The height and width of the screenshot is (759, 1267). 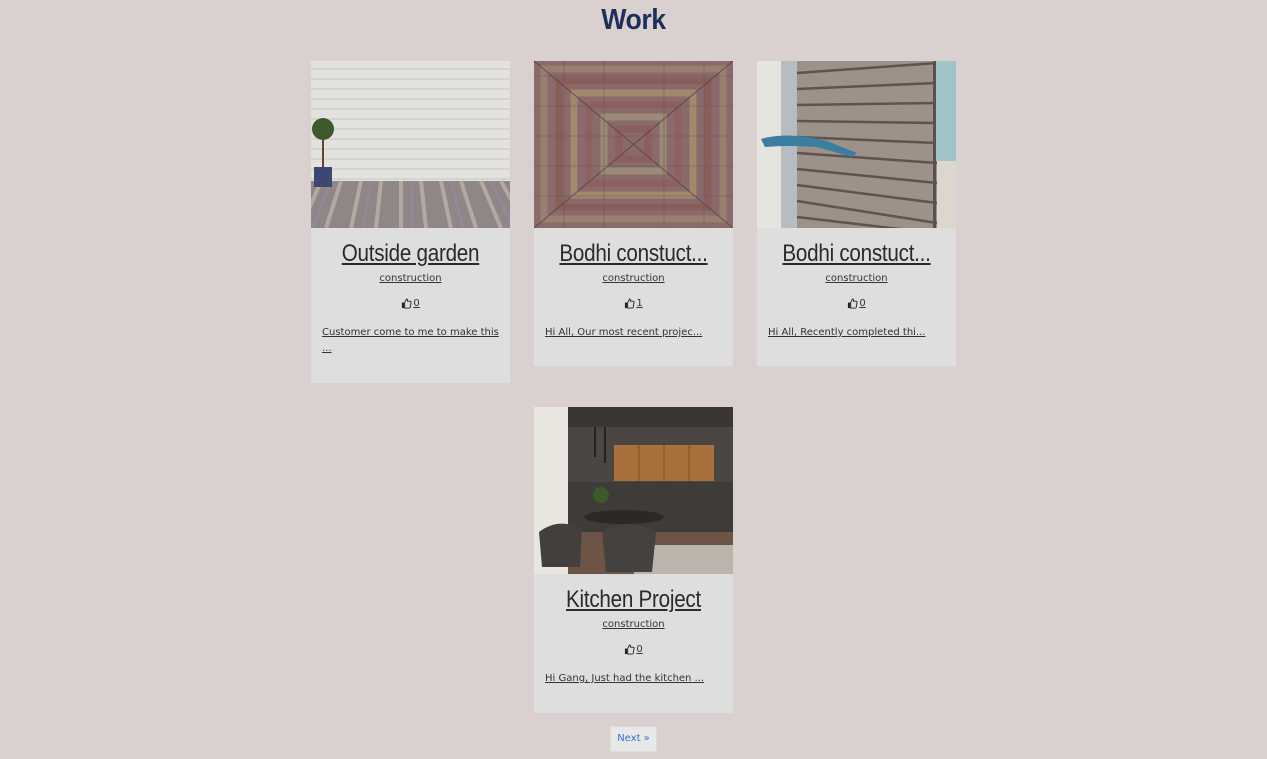 What do you see at coordinates (639, 303) in the screenshot?
I see `like-count: 1` at bounding box center [639, 303].